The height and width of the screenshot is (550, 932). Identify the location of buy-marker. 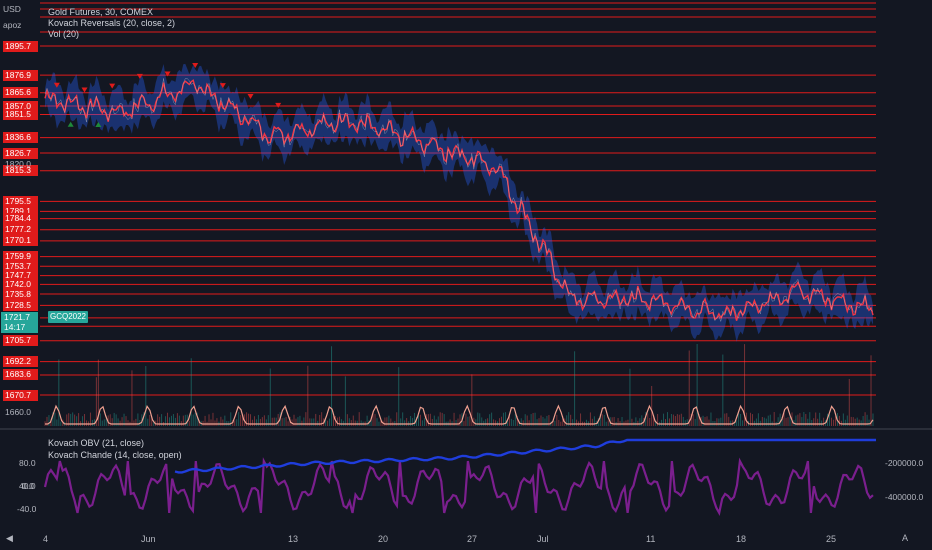
(70, 124).